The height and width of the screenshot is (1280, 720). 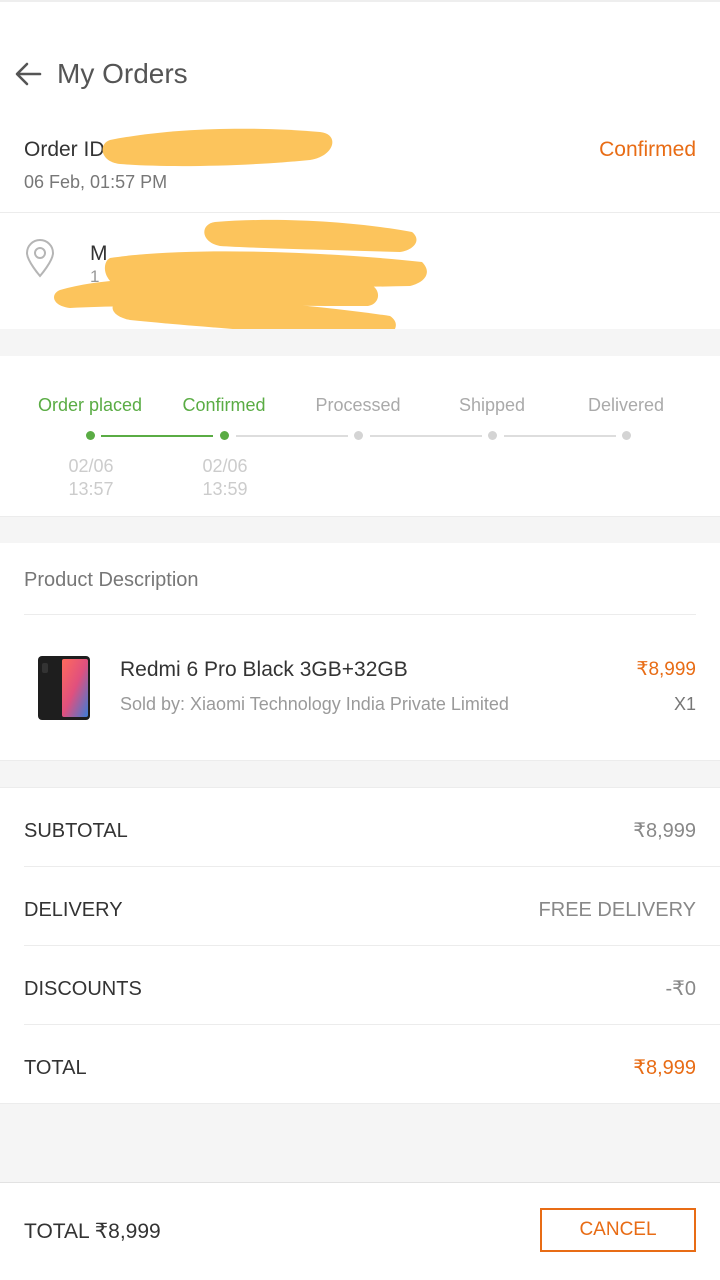 What do you see at coordinates (264, 670) in the screenshot?
I see `product-name: Redmi 6 Pro Black 3GB+32GB` at bounding box center [264, 670].